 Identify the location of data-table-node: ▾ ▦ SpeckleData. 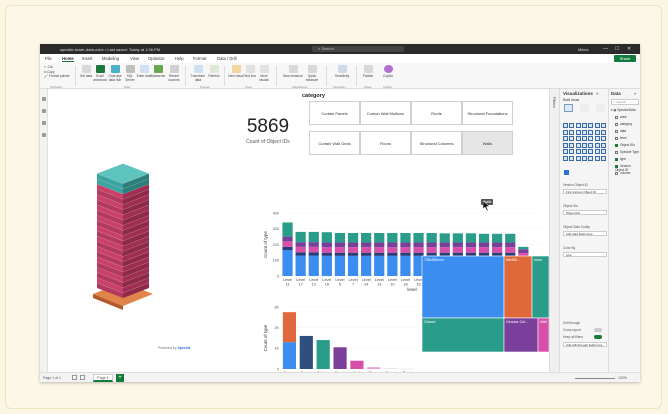
(623, 110).